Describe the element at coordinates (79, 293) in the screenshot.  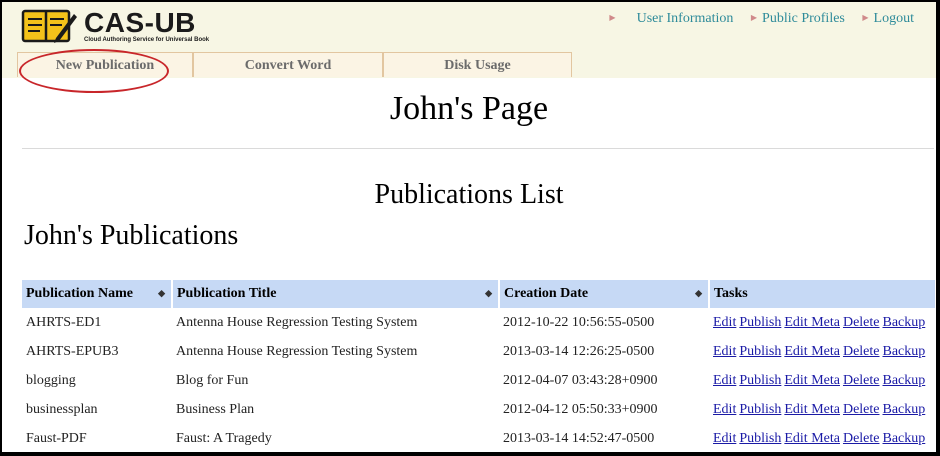
I see `column-header-label: Publication Name` at that location.